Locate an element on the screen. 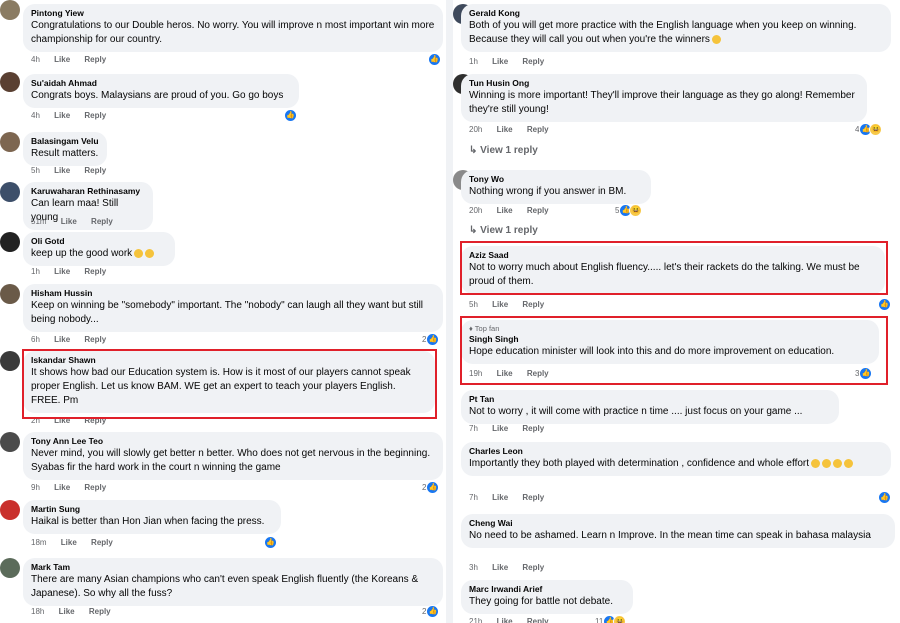 The height and width of the screenshot is (623, 900). comment-author: Karuwaharan Rethinasamy is located at coordinates (88, 191).